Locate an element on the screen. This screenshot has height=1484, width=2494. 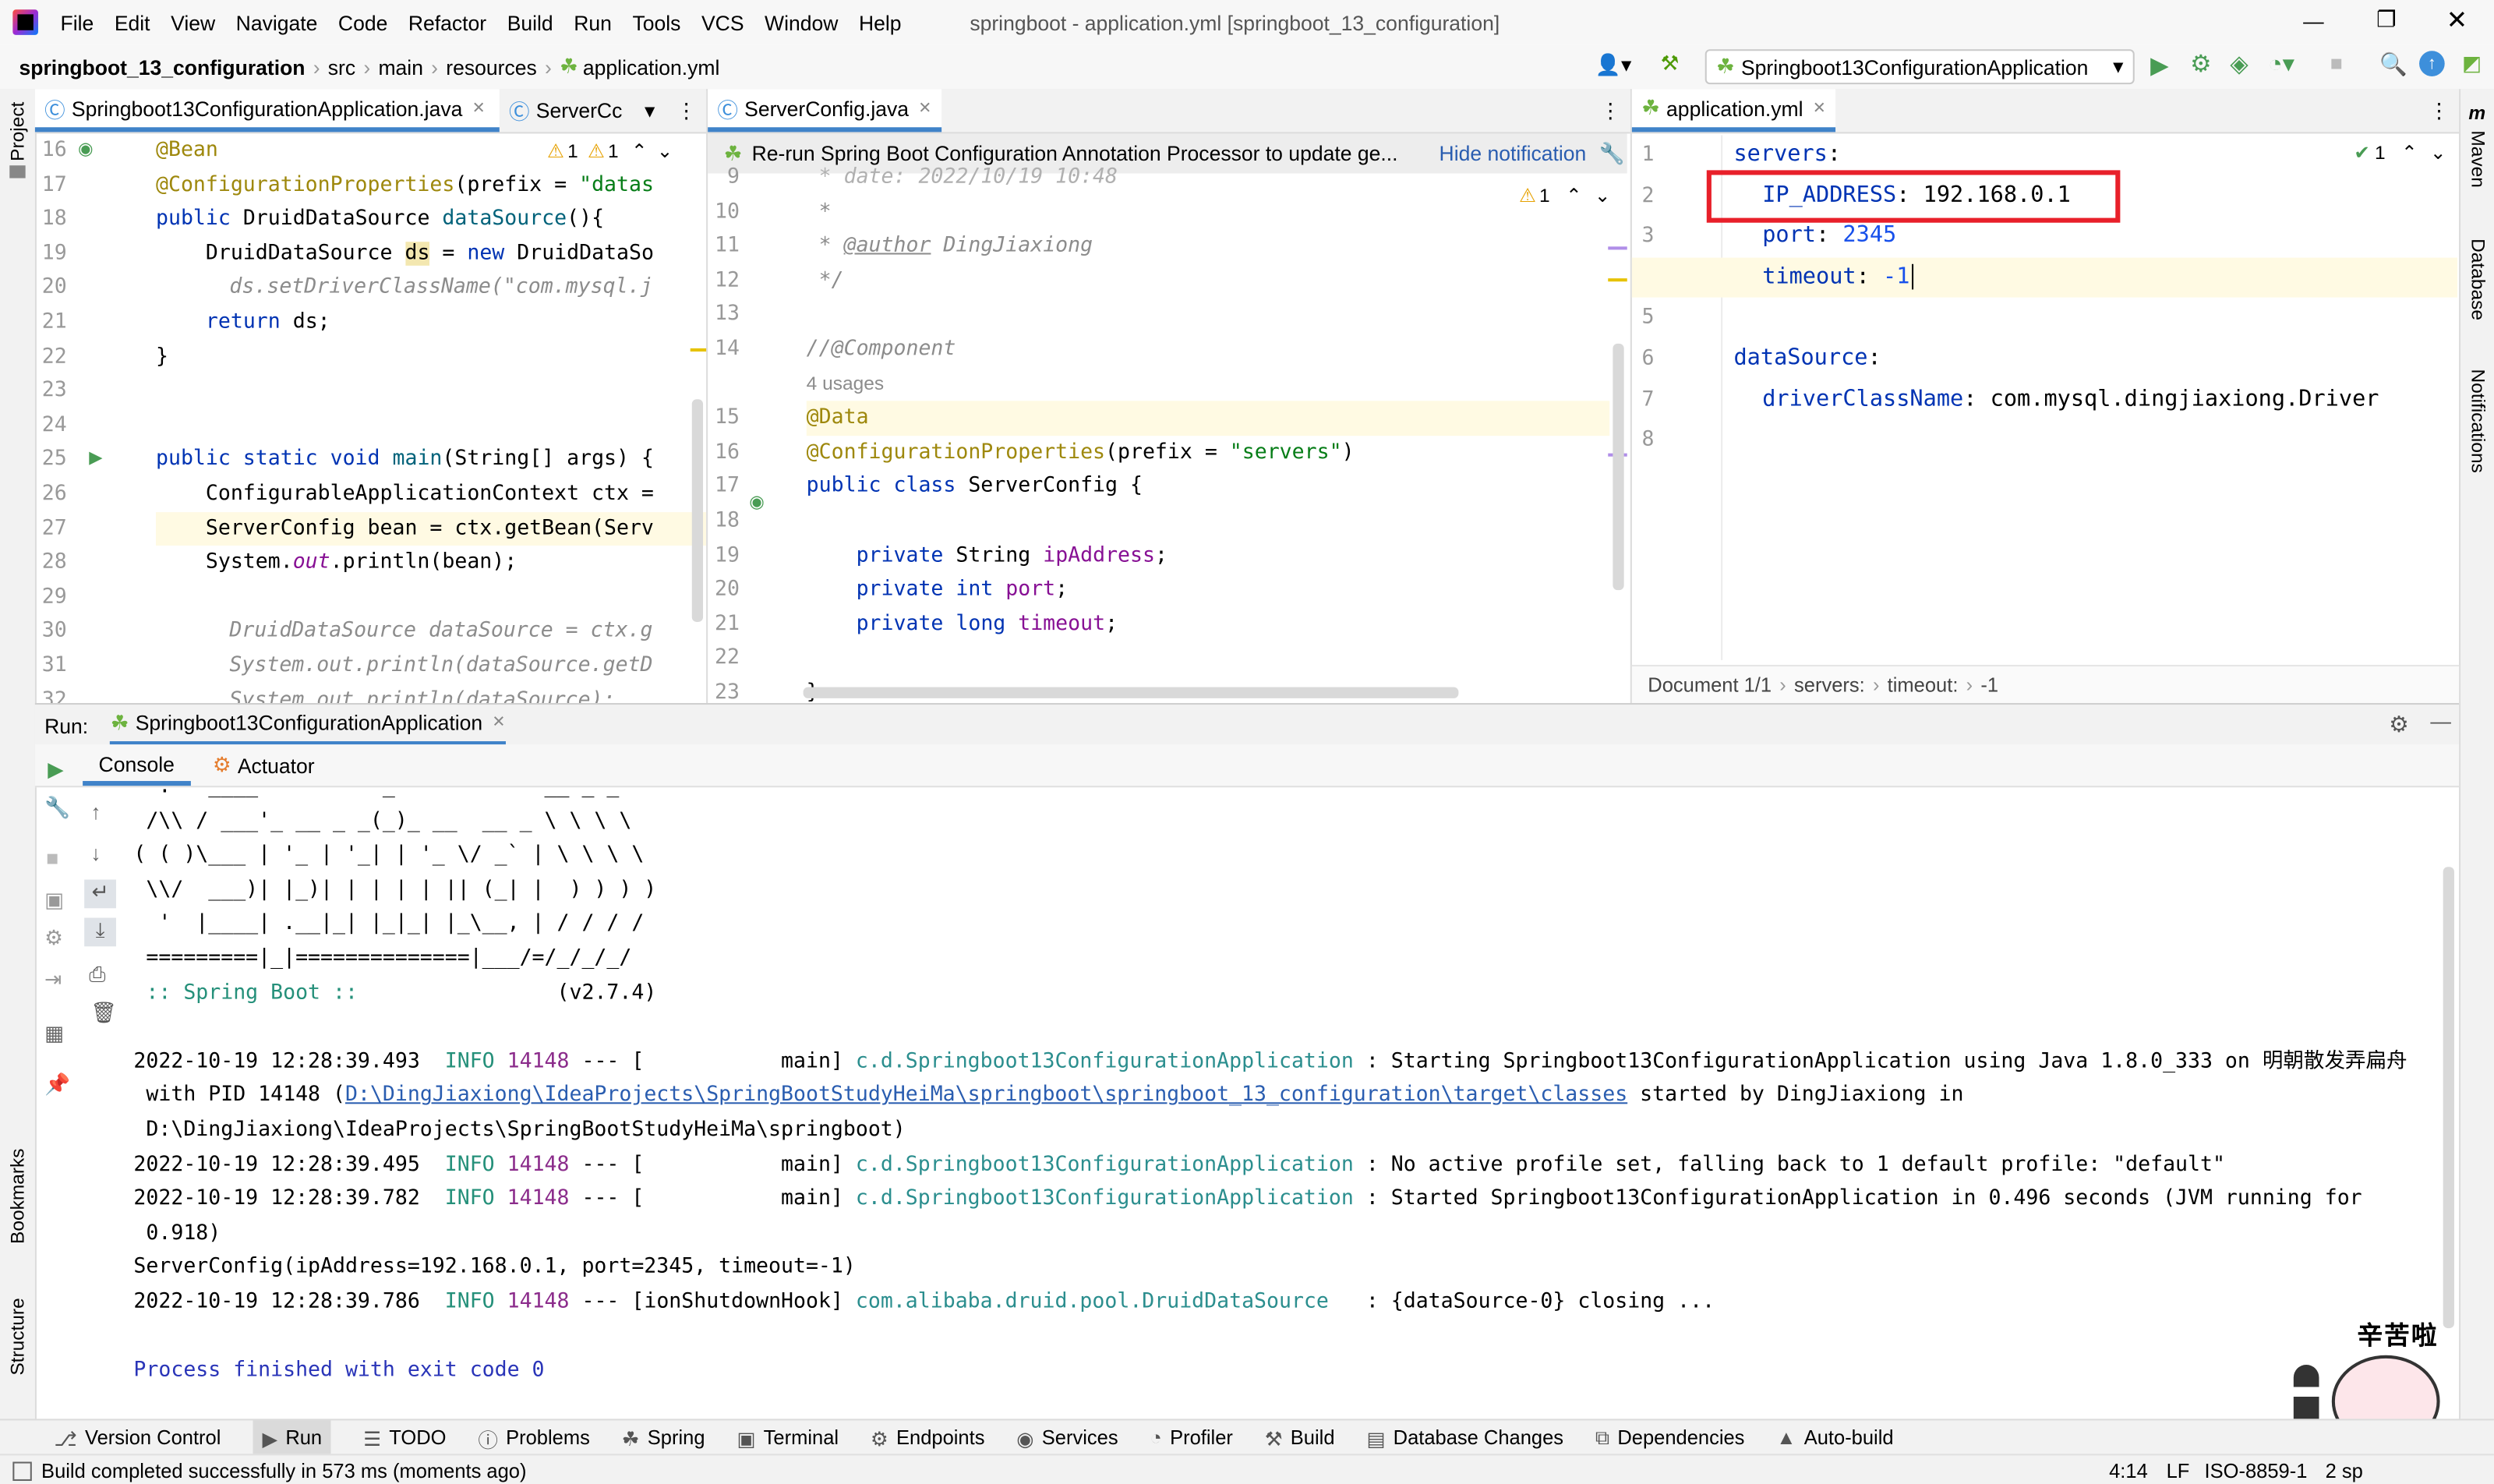
tool-window-dependencies: ⧉ Dependencies is located at coordinates (1670, 1438).